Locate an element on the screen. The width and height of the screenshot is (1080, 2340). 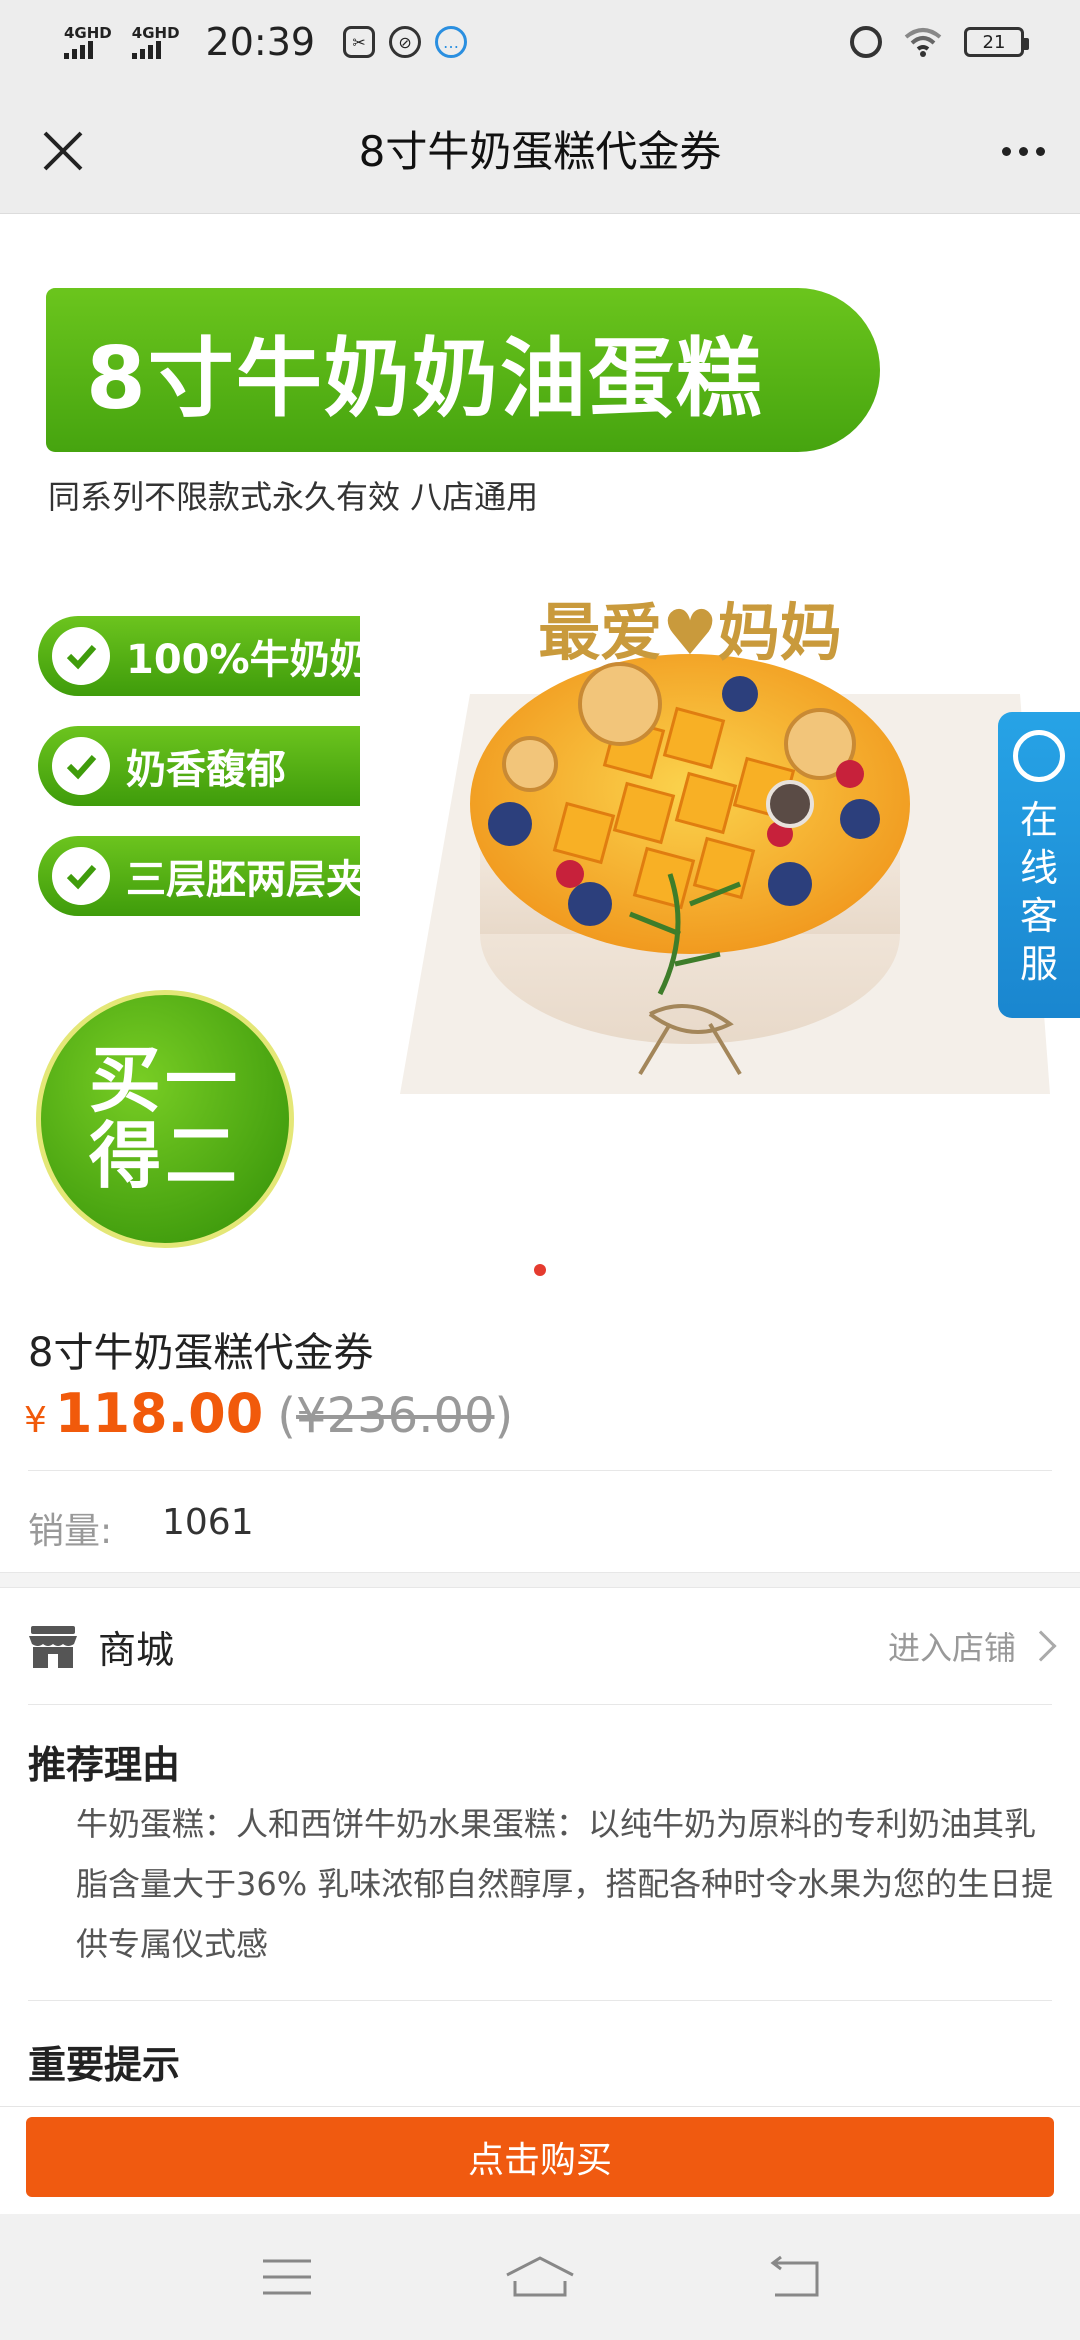
online-service-button: 在线客服 is located at coordinates (1039, 865).